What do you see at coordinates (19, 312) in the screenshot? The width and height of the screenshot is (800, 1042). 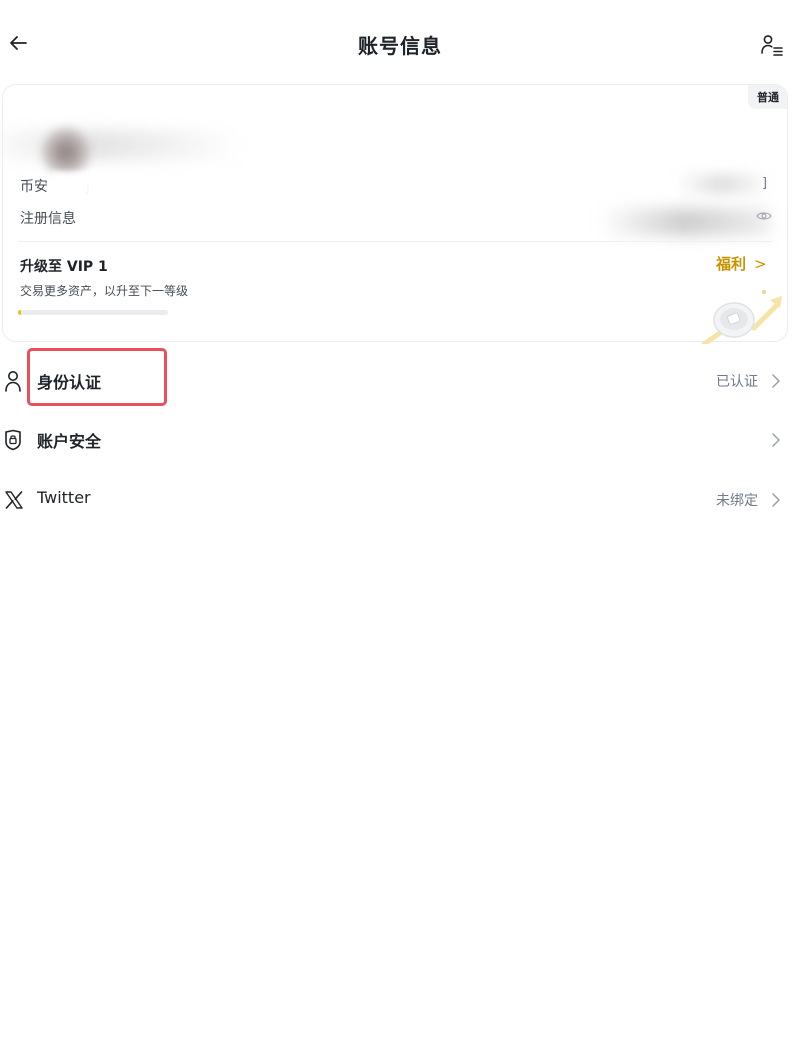 I see `vip-progress-fill` at bounding box center [19, 312].